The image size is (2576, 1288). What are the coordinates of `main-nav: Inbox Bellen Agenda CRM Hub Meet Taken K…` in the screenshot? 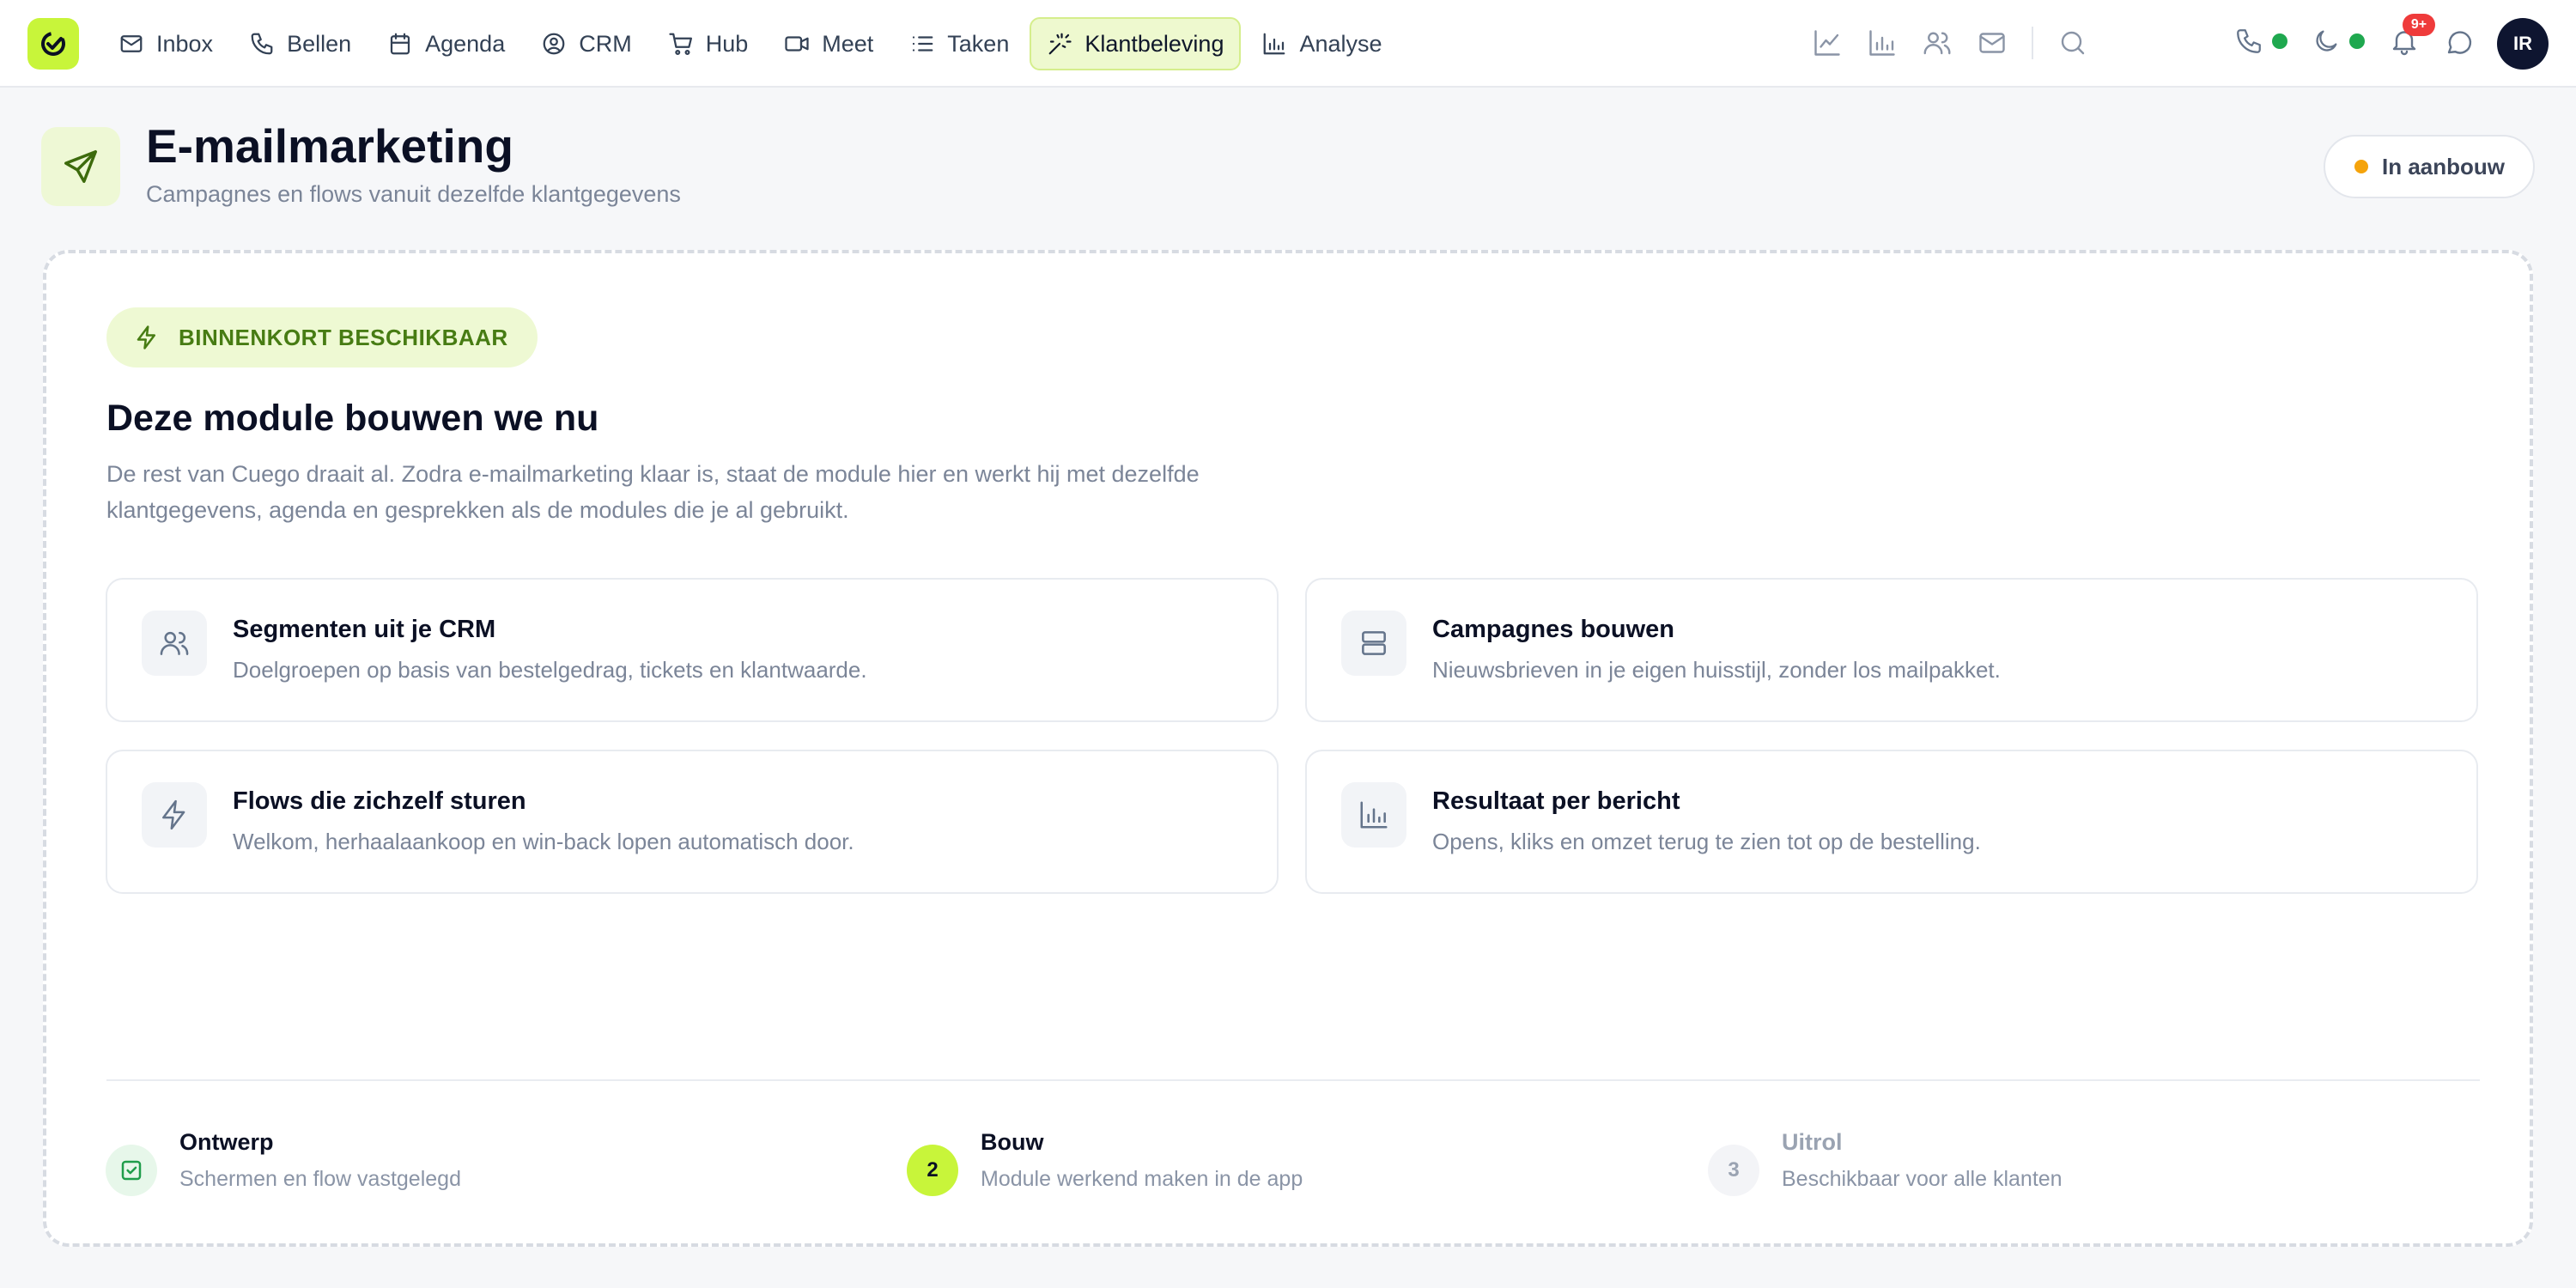 It's located at (750, 44).